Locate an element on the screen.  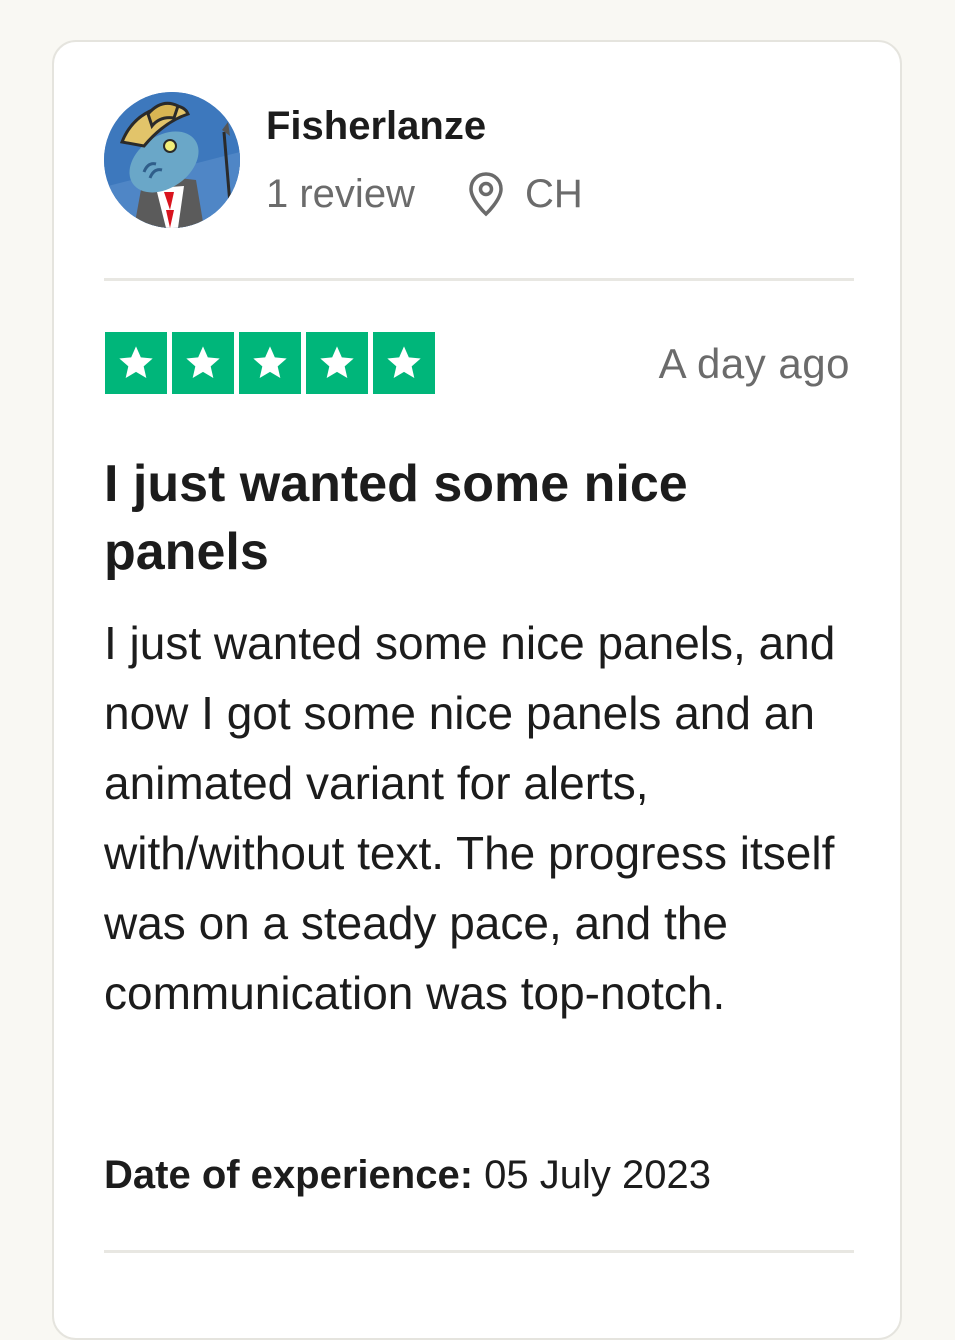
location-pin-icon is located at coordinates (486, 194).